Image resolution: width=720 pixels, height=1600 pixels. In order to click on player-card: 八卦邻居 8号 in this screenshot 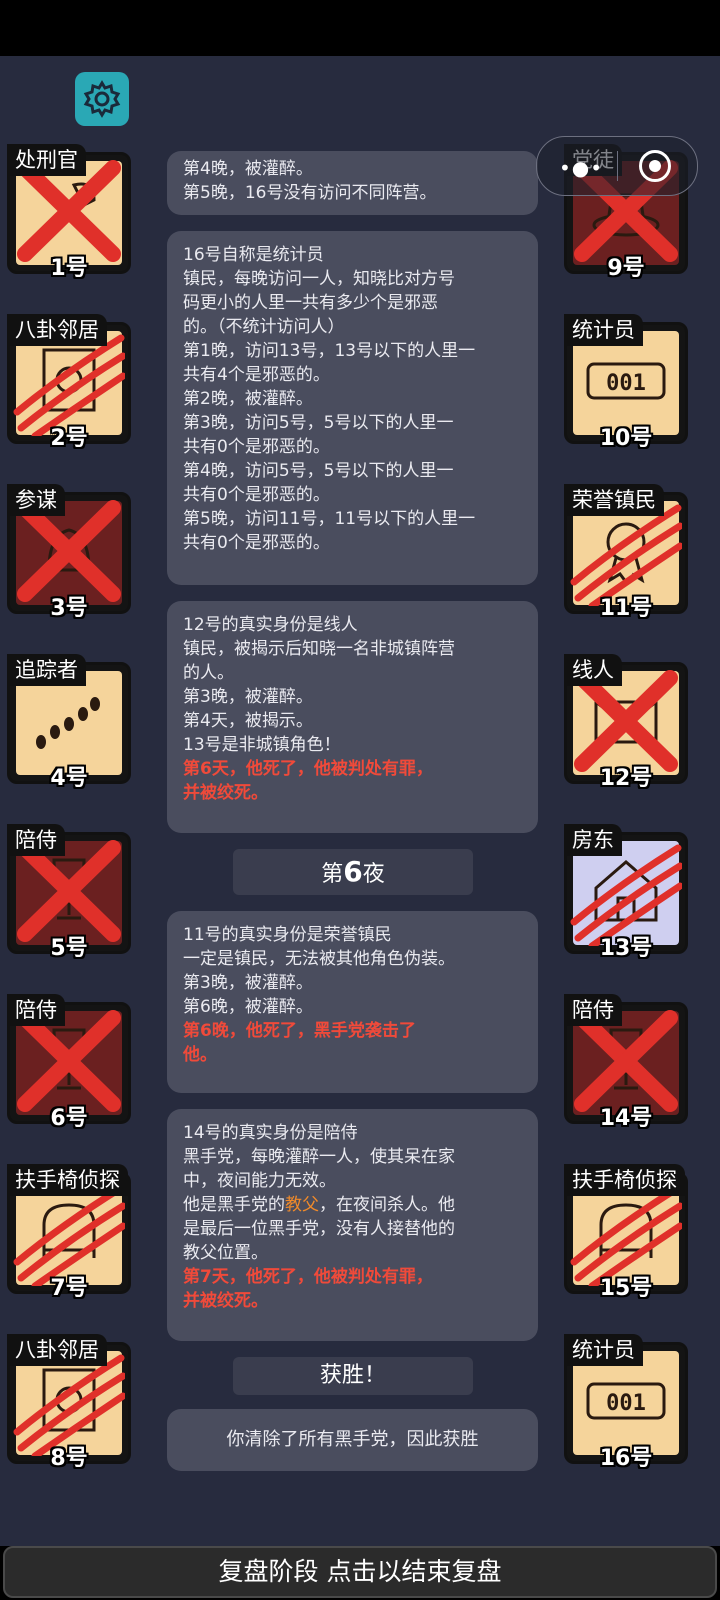, I will do `click(71, 1402)`.